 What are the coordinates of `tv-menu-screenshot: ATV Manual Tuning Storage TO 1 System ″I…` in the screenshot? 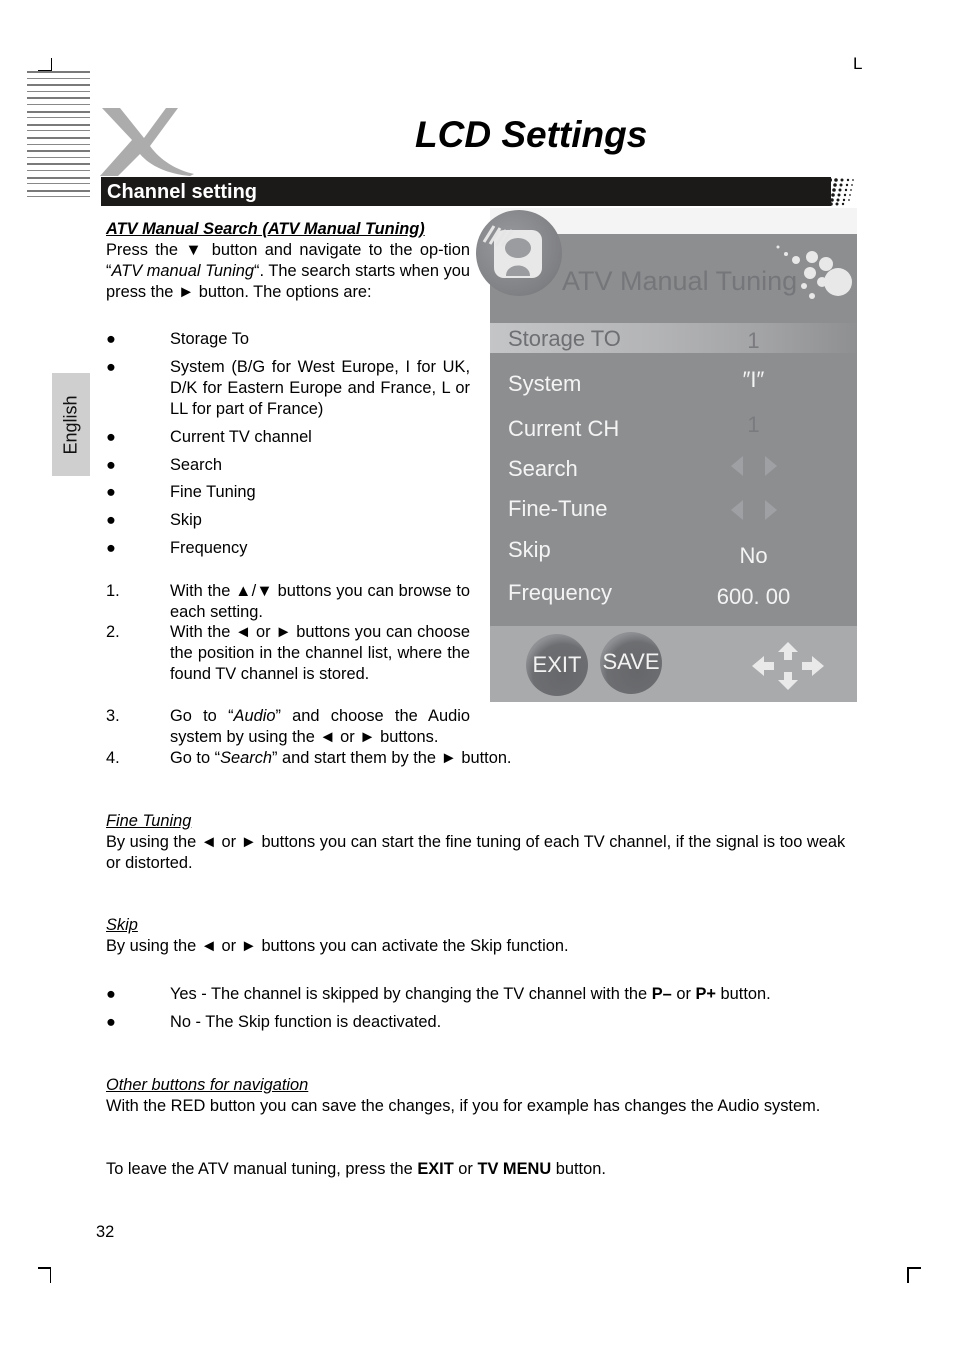 It's located at (667, 455).